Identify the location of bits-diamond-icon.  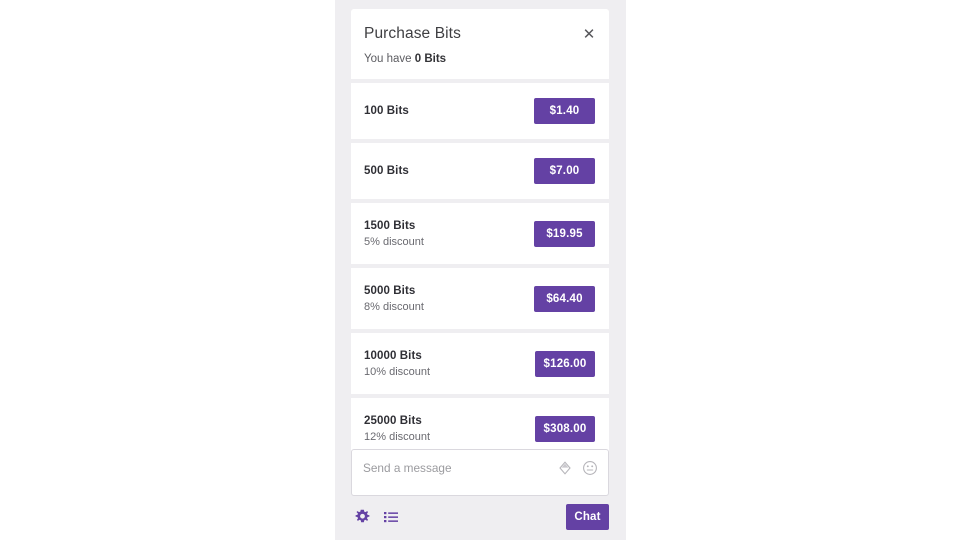
(565, 468).